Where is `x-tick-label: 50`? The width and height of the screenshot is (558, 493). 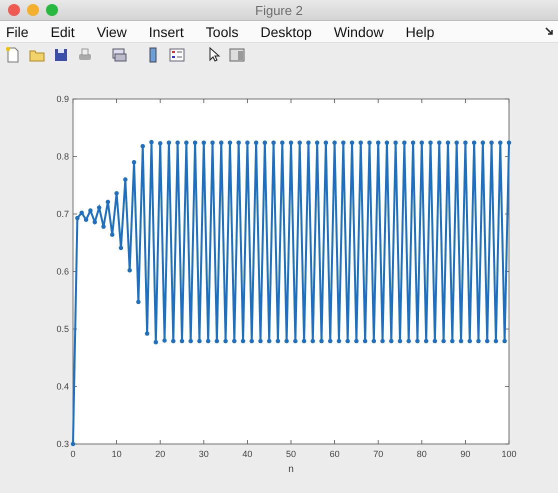 x-tick-label: 50 is located at coordinates (291, 454).